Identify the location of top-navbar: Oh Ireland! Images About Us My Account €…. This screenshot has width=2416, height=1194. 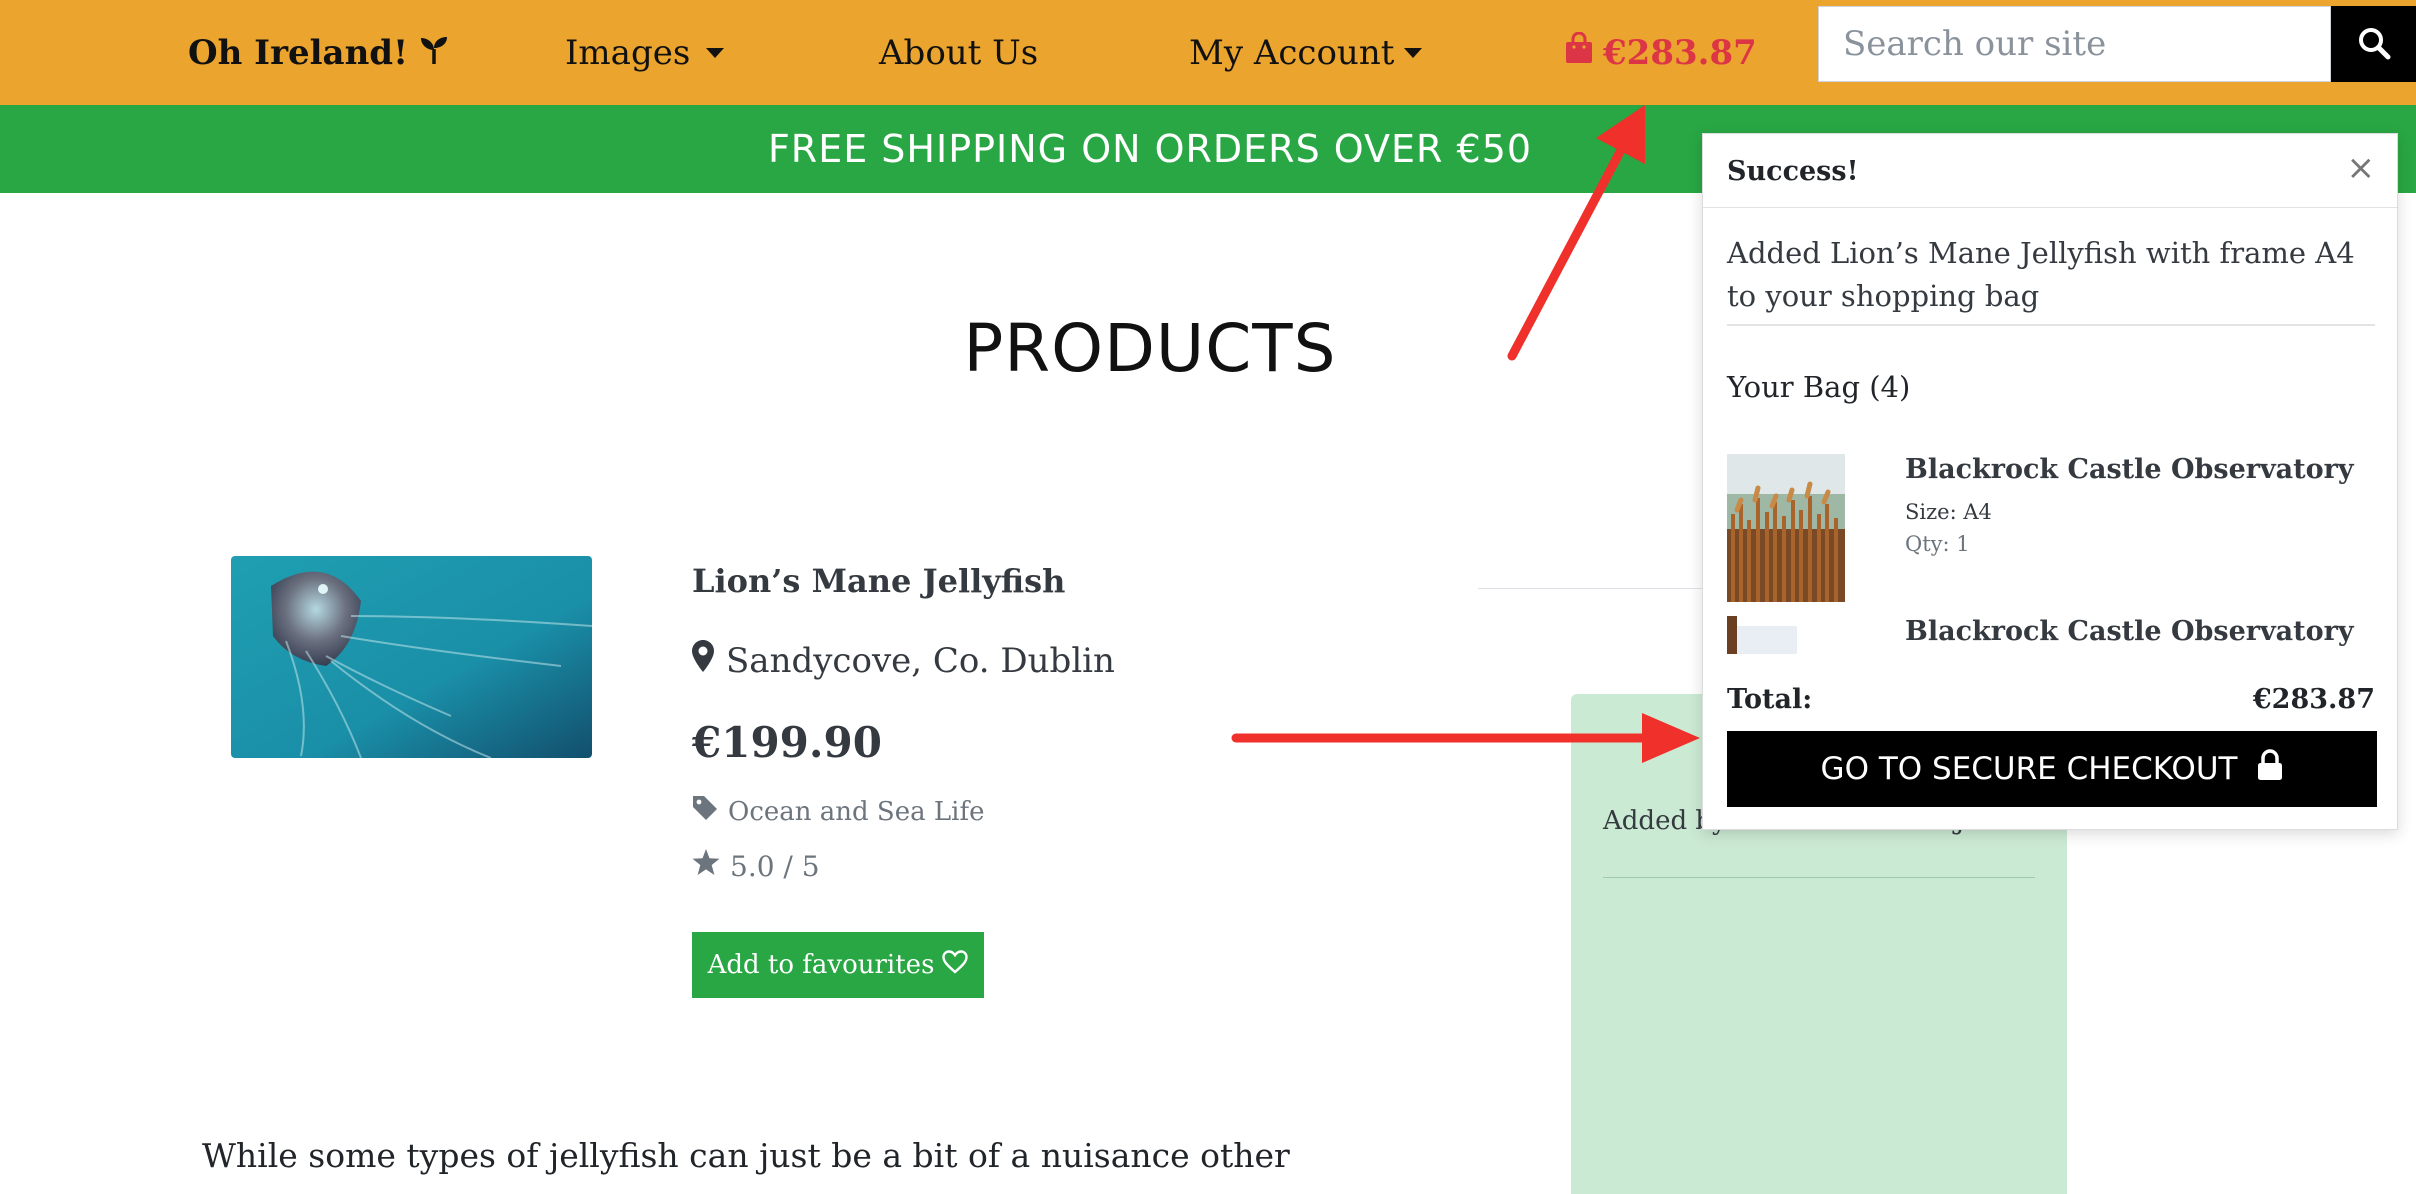
(1208, 52).